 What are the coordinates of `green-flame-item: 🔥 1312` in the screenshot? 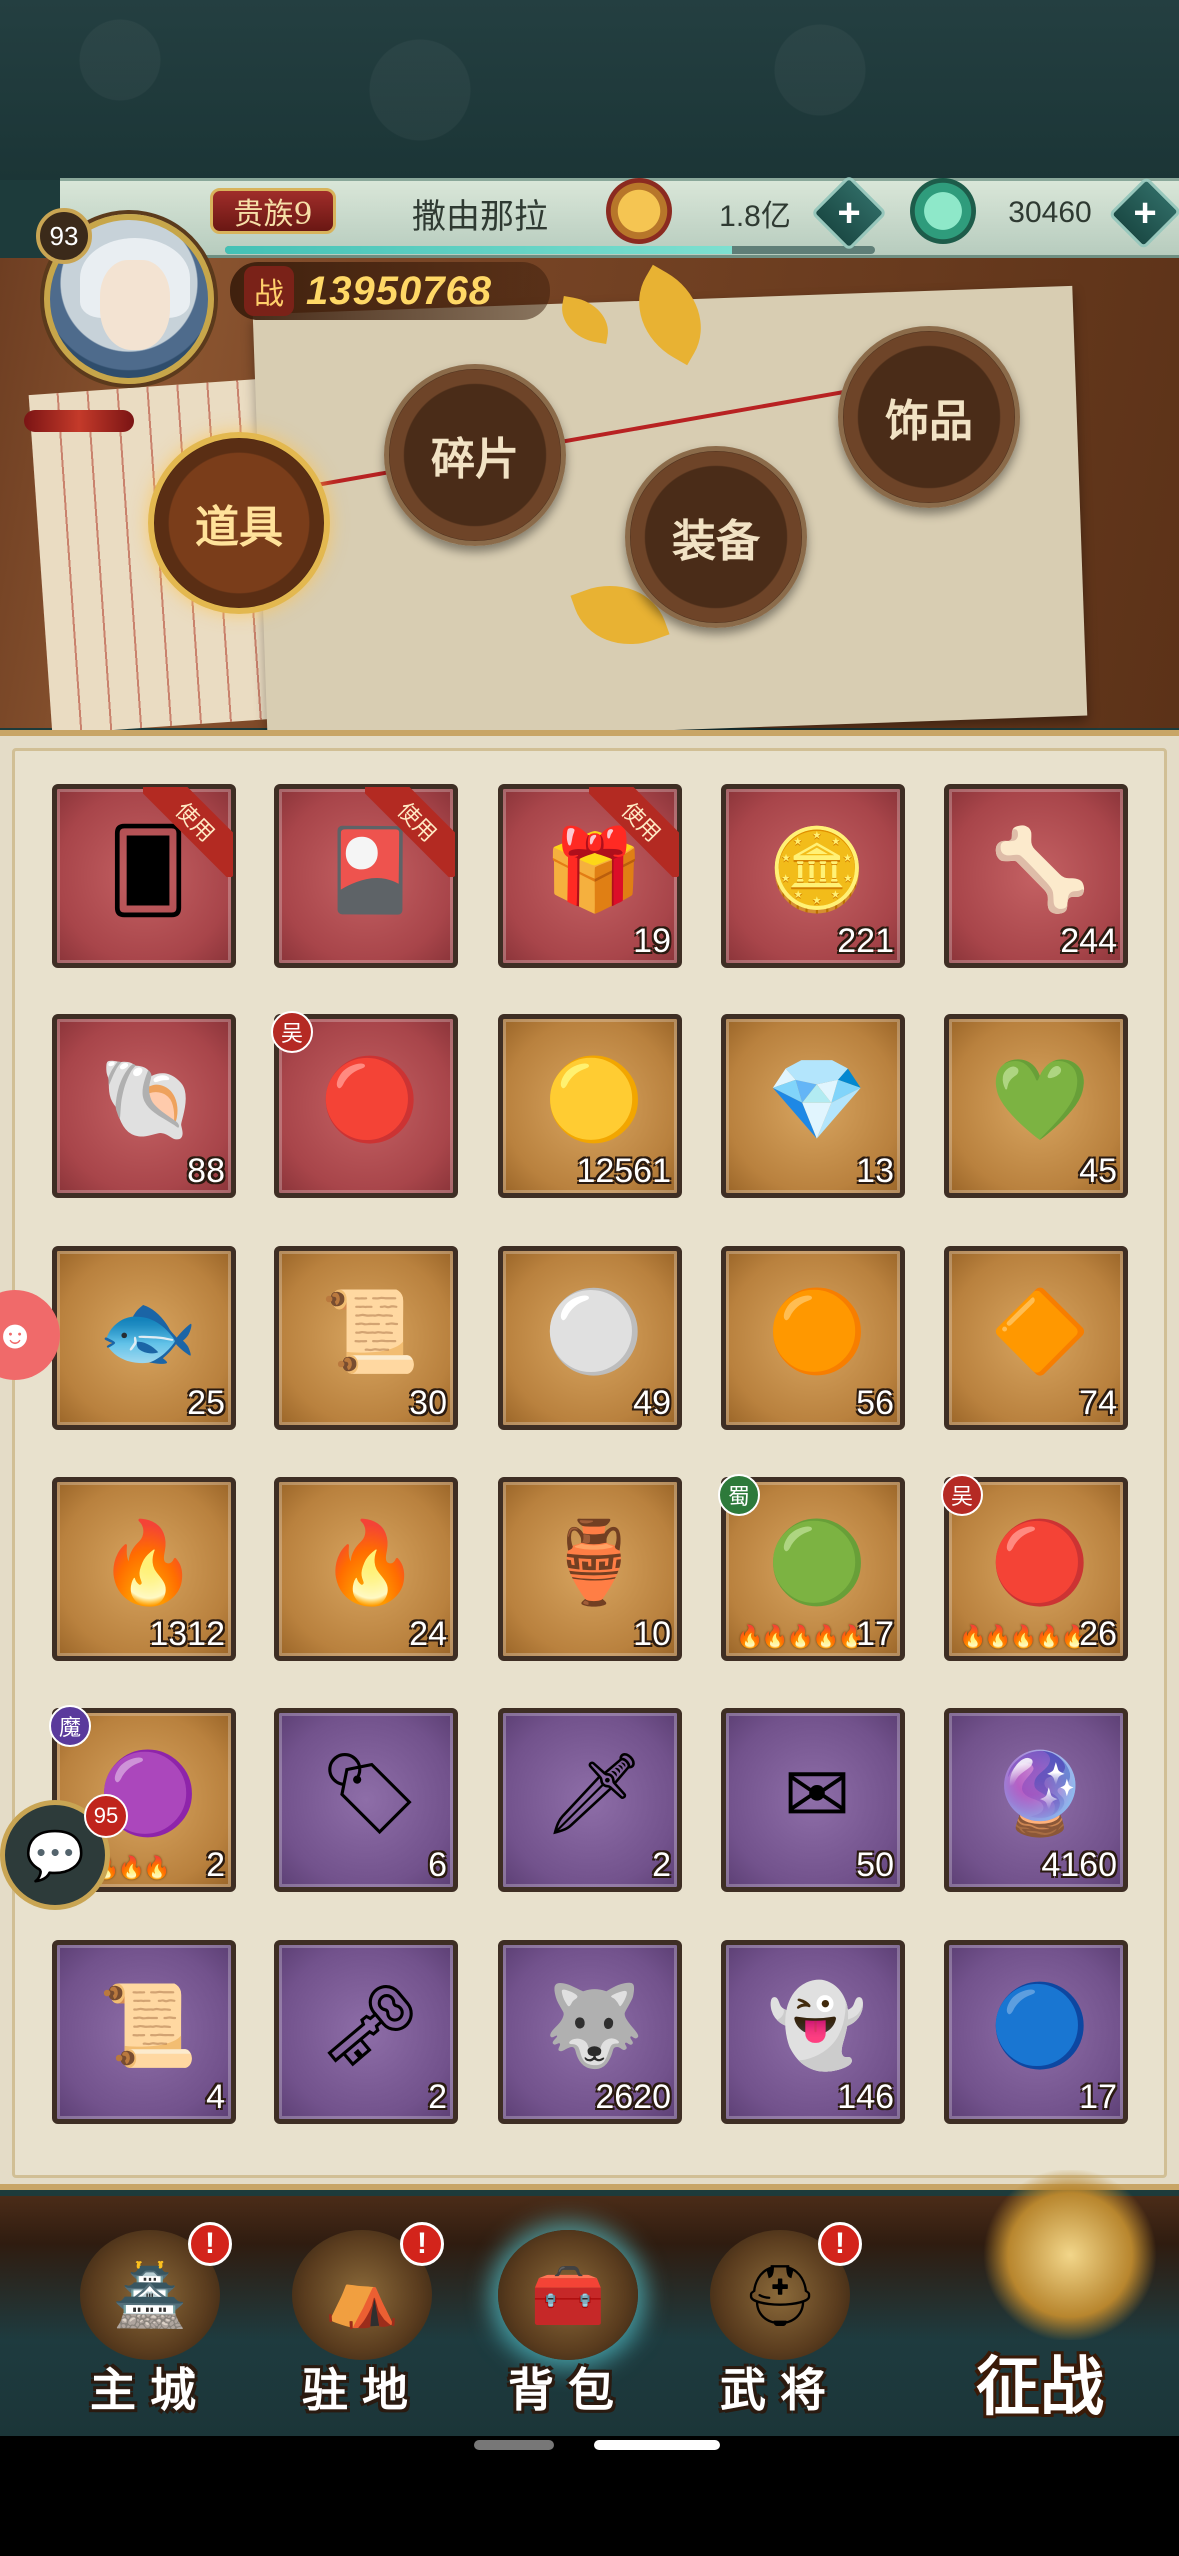 It's located at (144, 1569).